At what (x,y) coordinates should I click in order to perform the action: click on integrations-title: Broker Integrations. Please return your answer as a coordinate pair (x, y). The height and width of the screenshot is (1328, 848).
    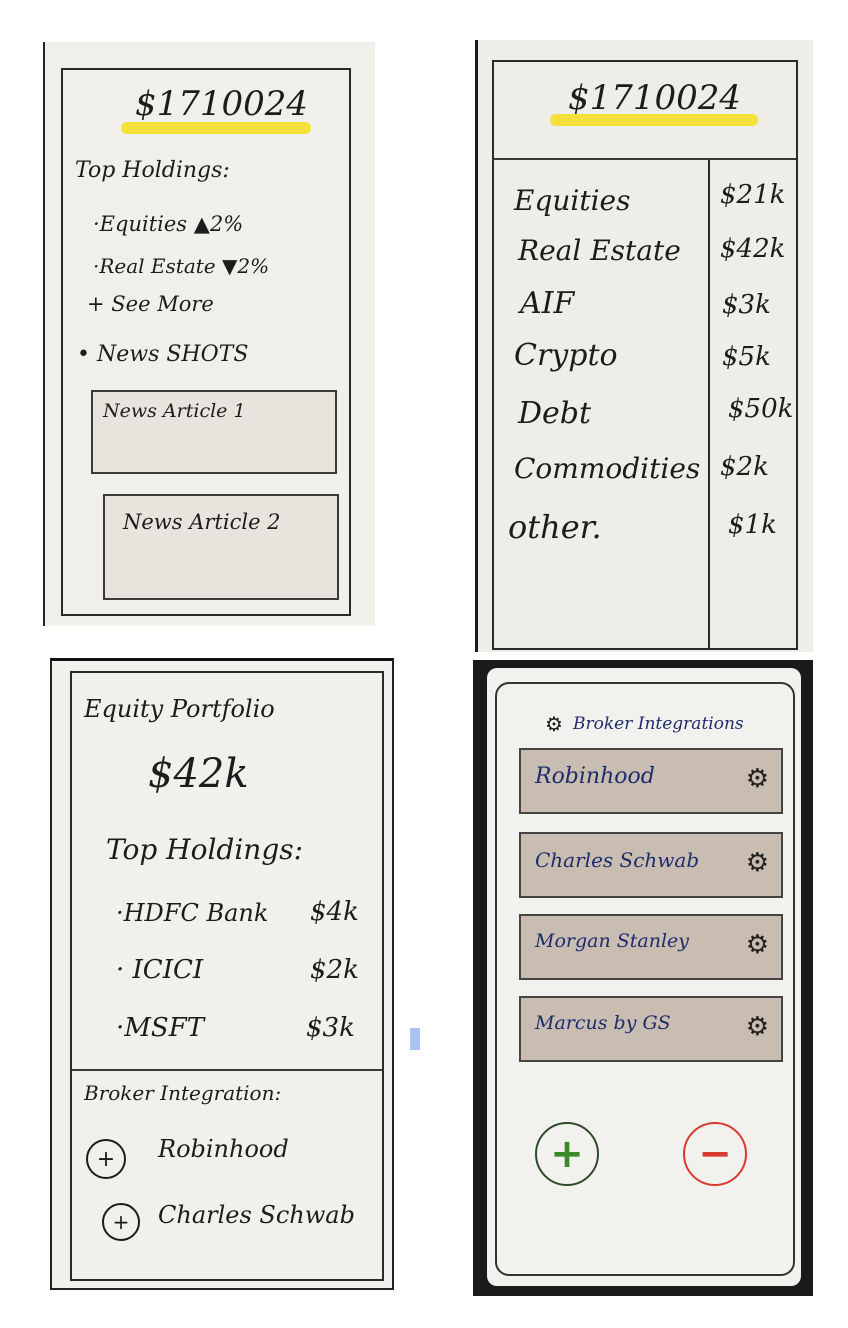
    Looking at the image, I should click on (658, 724).